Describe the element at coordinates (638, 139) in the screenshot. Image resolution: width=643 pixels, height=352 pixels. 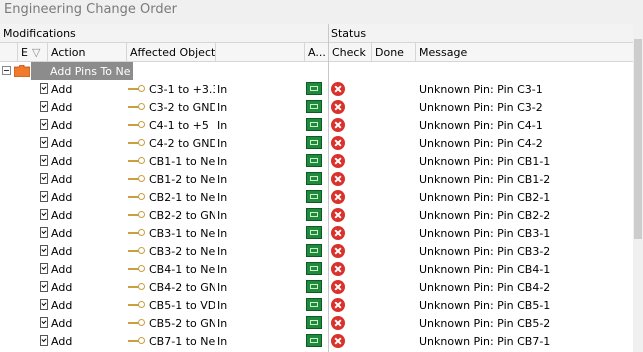
I see `scrollbar-thumb` at that location.